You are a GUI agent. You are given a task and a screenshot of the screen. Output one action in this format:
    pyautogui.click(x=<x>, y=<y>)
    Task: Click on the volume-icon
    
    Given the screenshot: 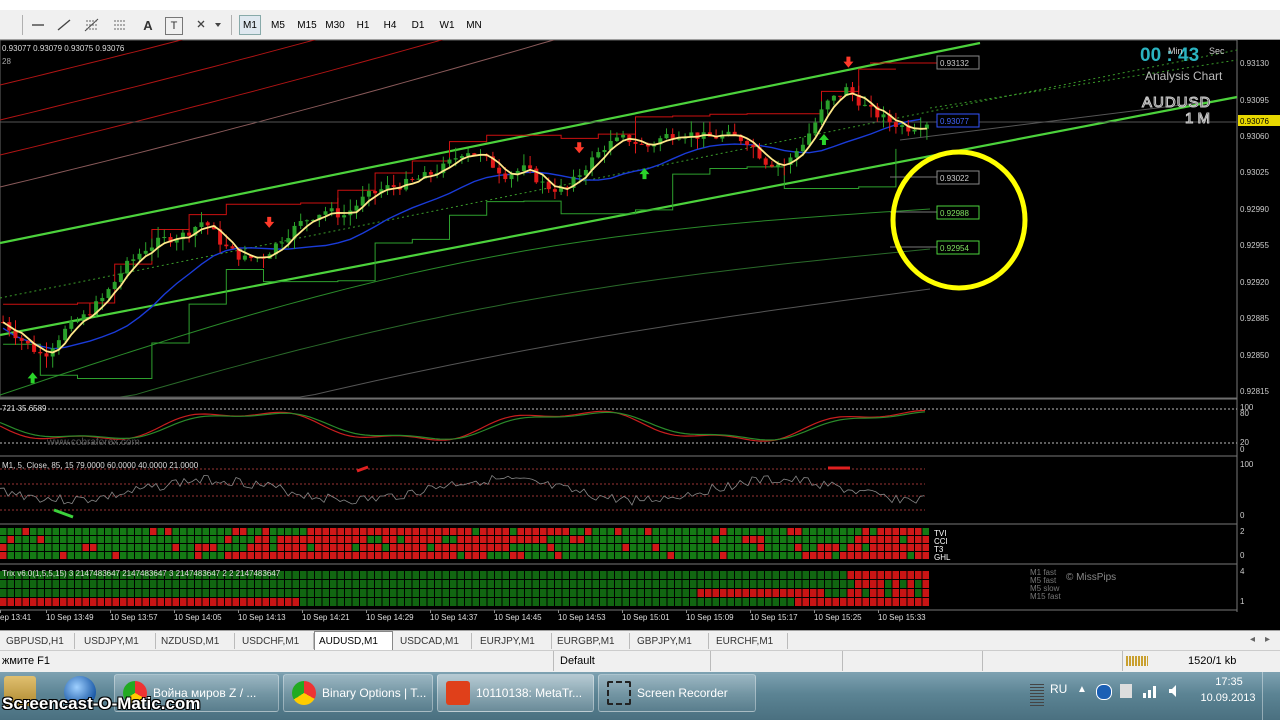 What is the action you would take?
    pyautogui.click(x=1175, y=691)
    